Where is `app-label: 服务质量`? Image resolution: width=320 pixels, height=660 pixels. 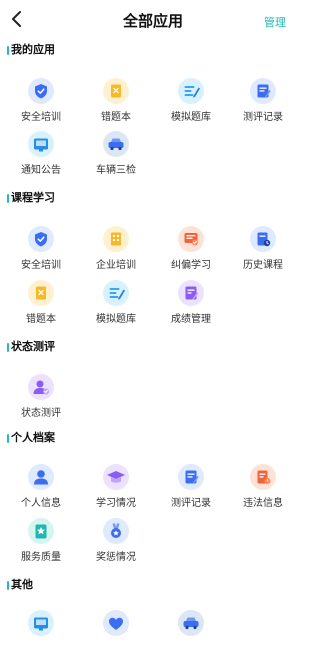
app-label: 服务质量 is located at coordinates (41, 557).